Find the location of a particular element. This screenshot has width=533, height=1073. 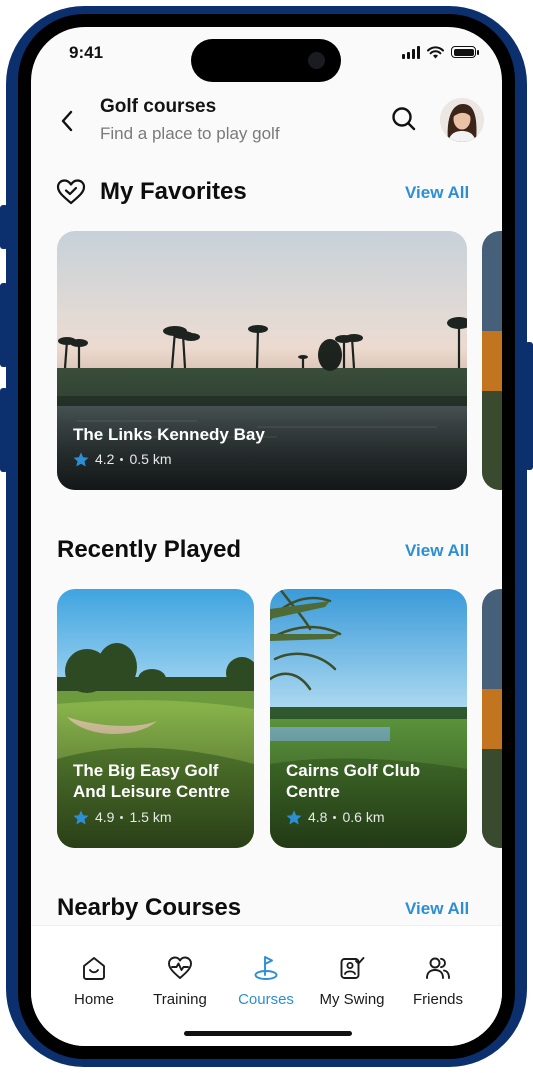

back-button is located at coordinates (67, 121).